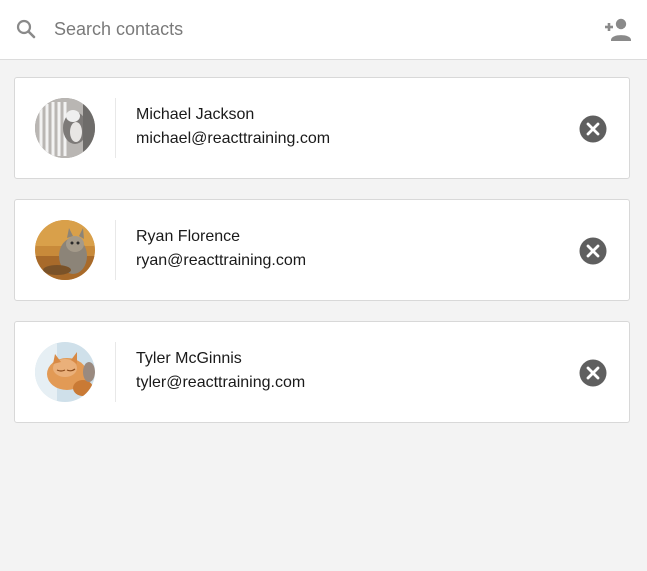  I want to click on search-input, so click(312, 29).